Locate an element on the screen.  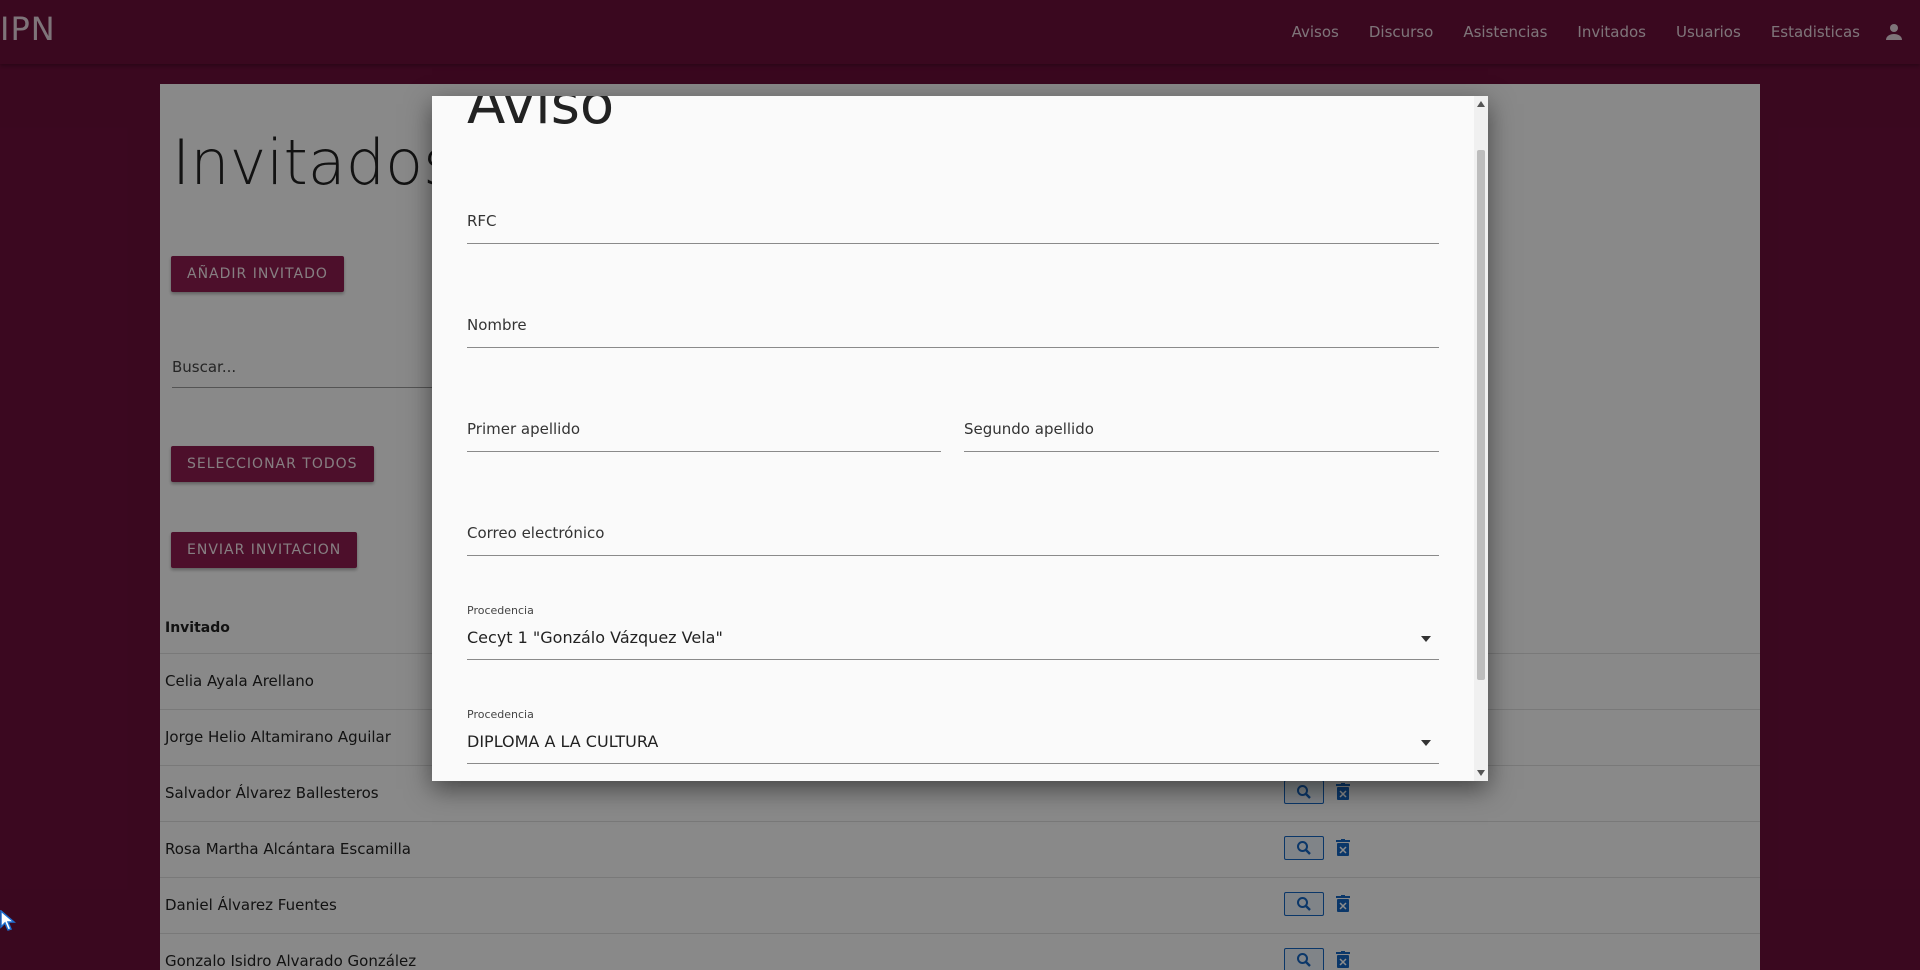
primer-apellido-label: Primer apellido is located at coordinates (524, 429).